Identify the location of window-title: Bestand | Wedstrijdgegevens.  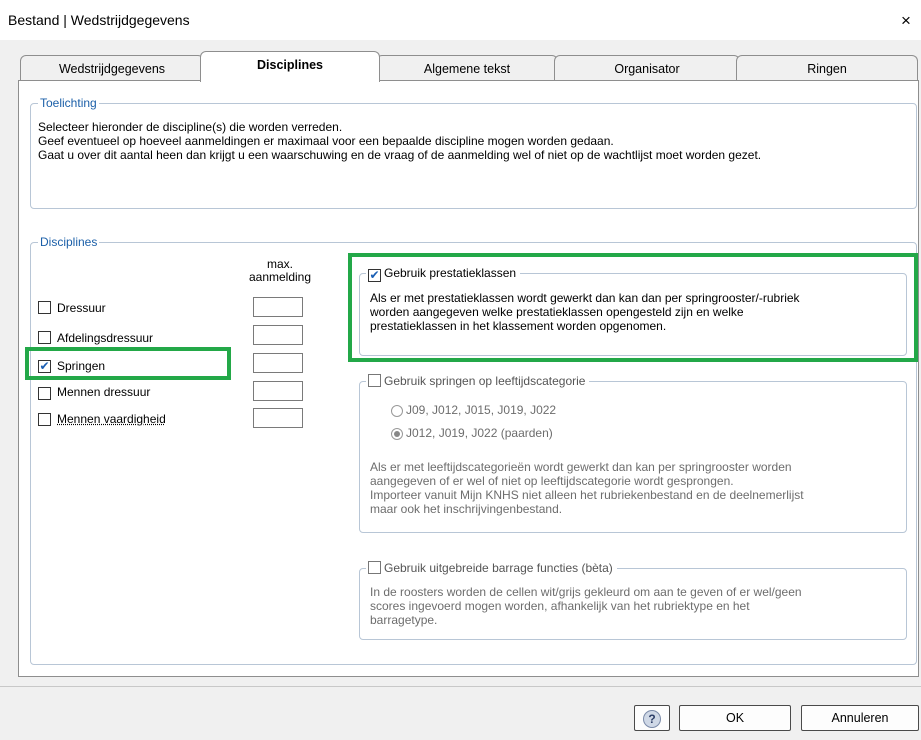
(99, 20).